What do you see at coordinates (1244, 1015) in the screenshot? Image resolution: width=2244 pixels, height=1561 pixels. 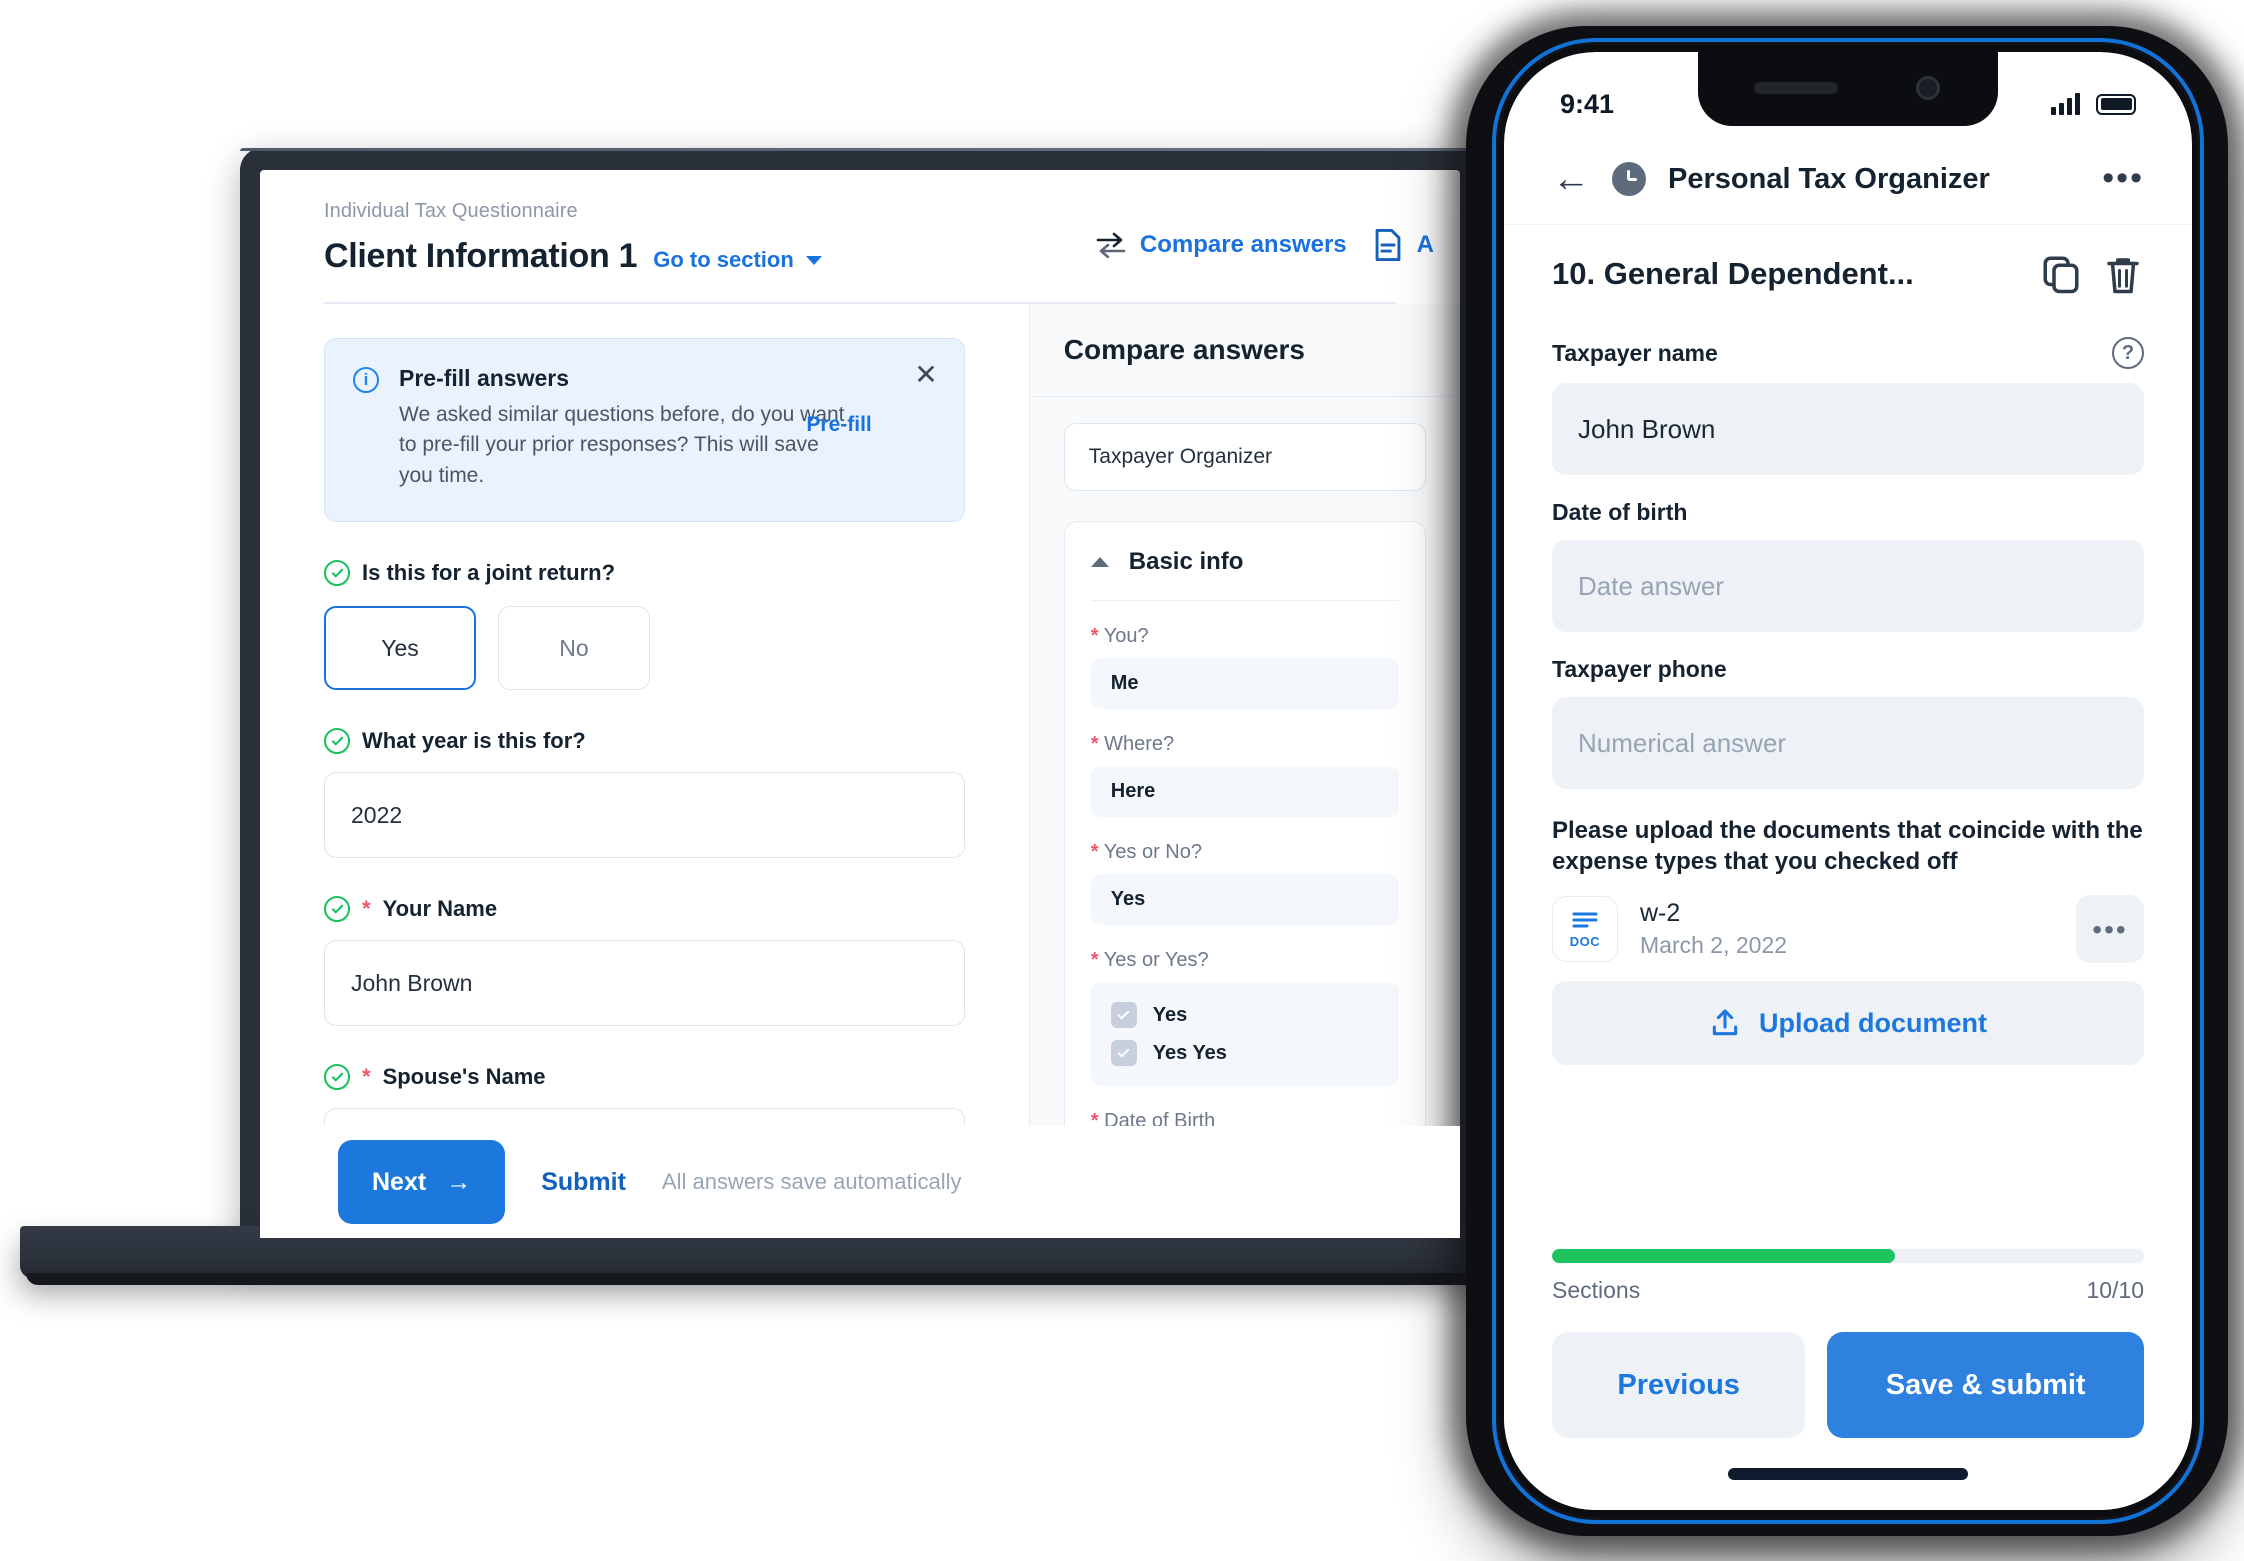 I see `checkbox-row: Yes` at bounding box center [1244, 1015].